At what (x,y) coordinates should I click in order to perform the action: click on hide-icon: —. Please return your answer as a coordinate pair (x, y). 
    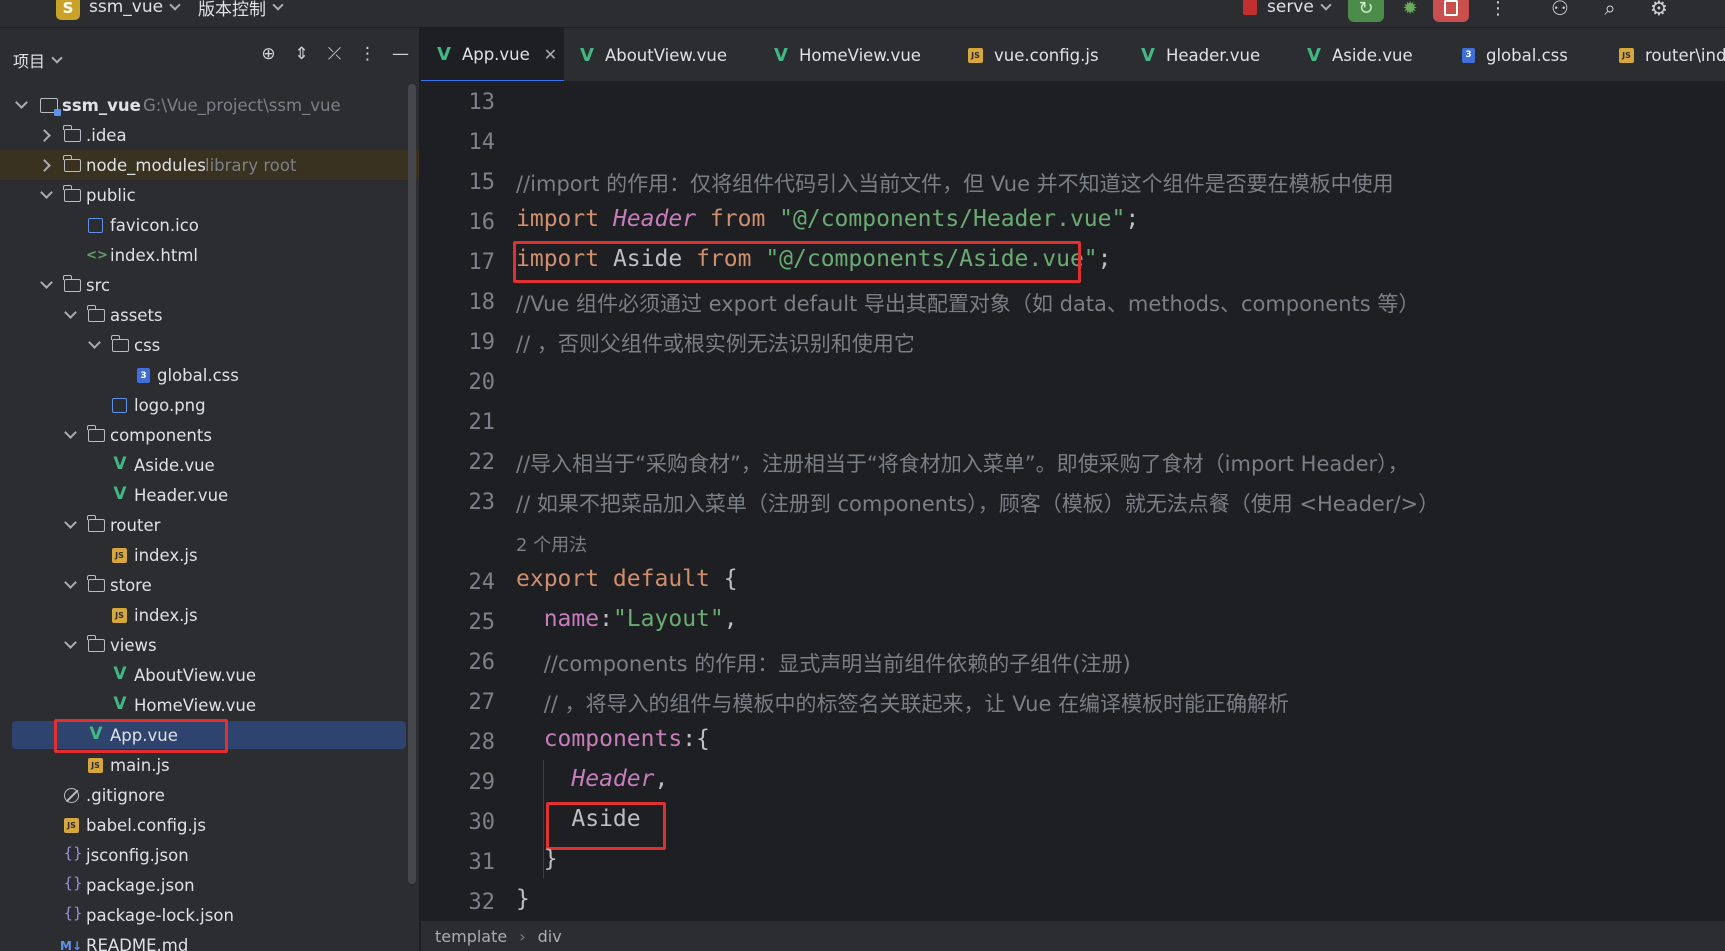
    Looking at the image, I should click on (400, 54).